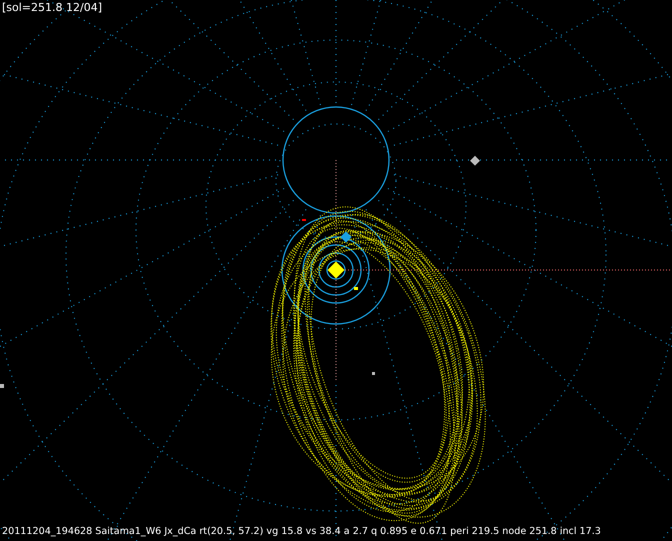 Image resolution: width=672 pixels, height=541 pixels. What do you see at coordinates (346, 237) in the screenshot?
I see `earth-icon` at bounding box center [346, 237].